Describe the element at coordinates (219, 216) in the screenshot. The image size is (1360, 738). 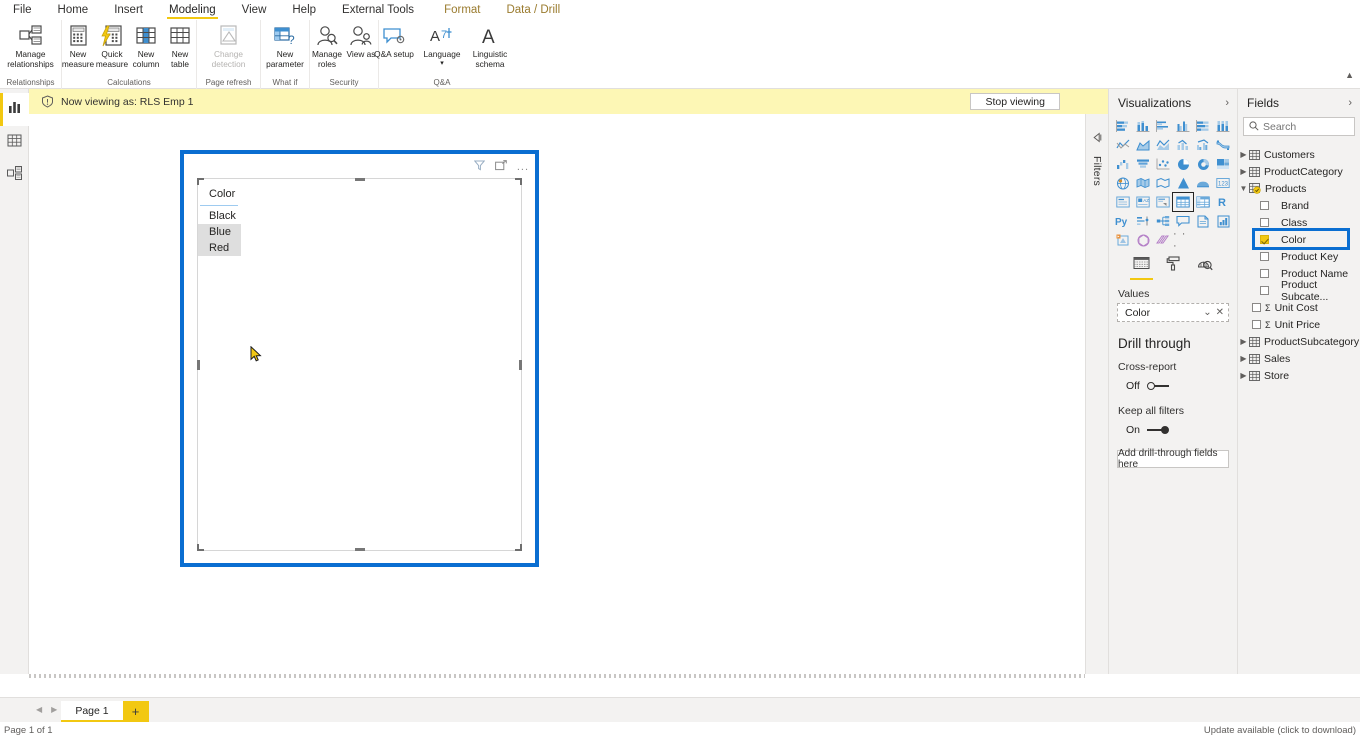
I see `table-row: Black` at that location.